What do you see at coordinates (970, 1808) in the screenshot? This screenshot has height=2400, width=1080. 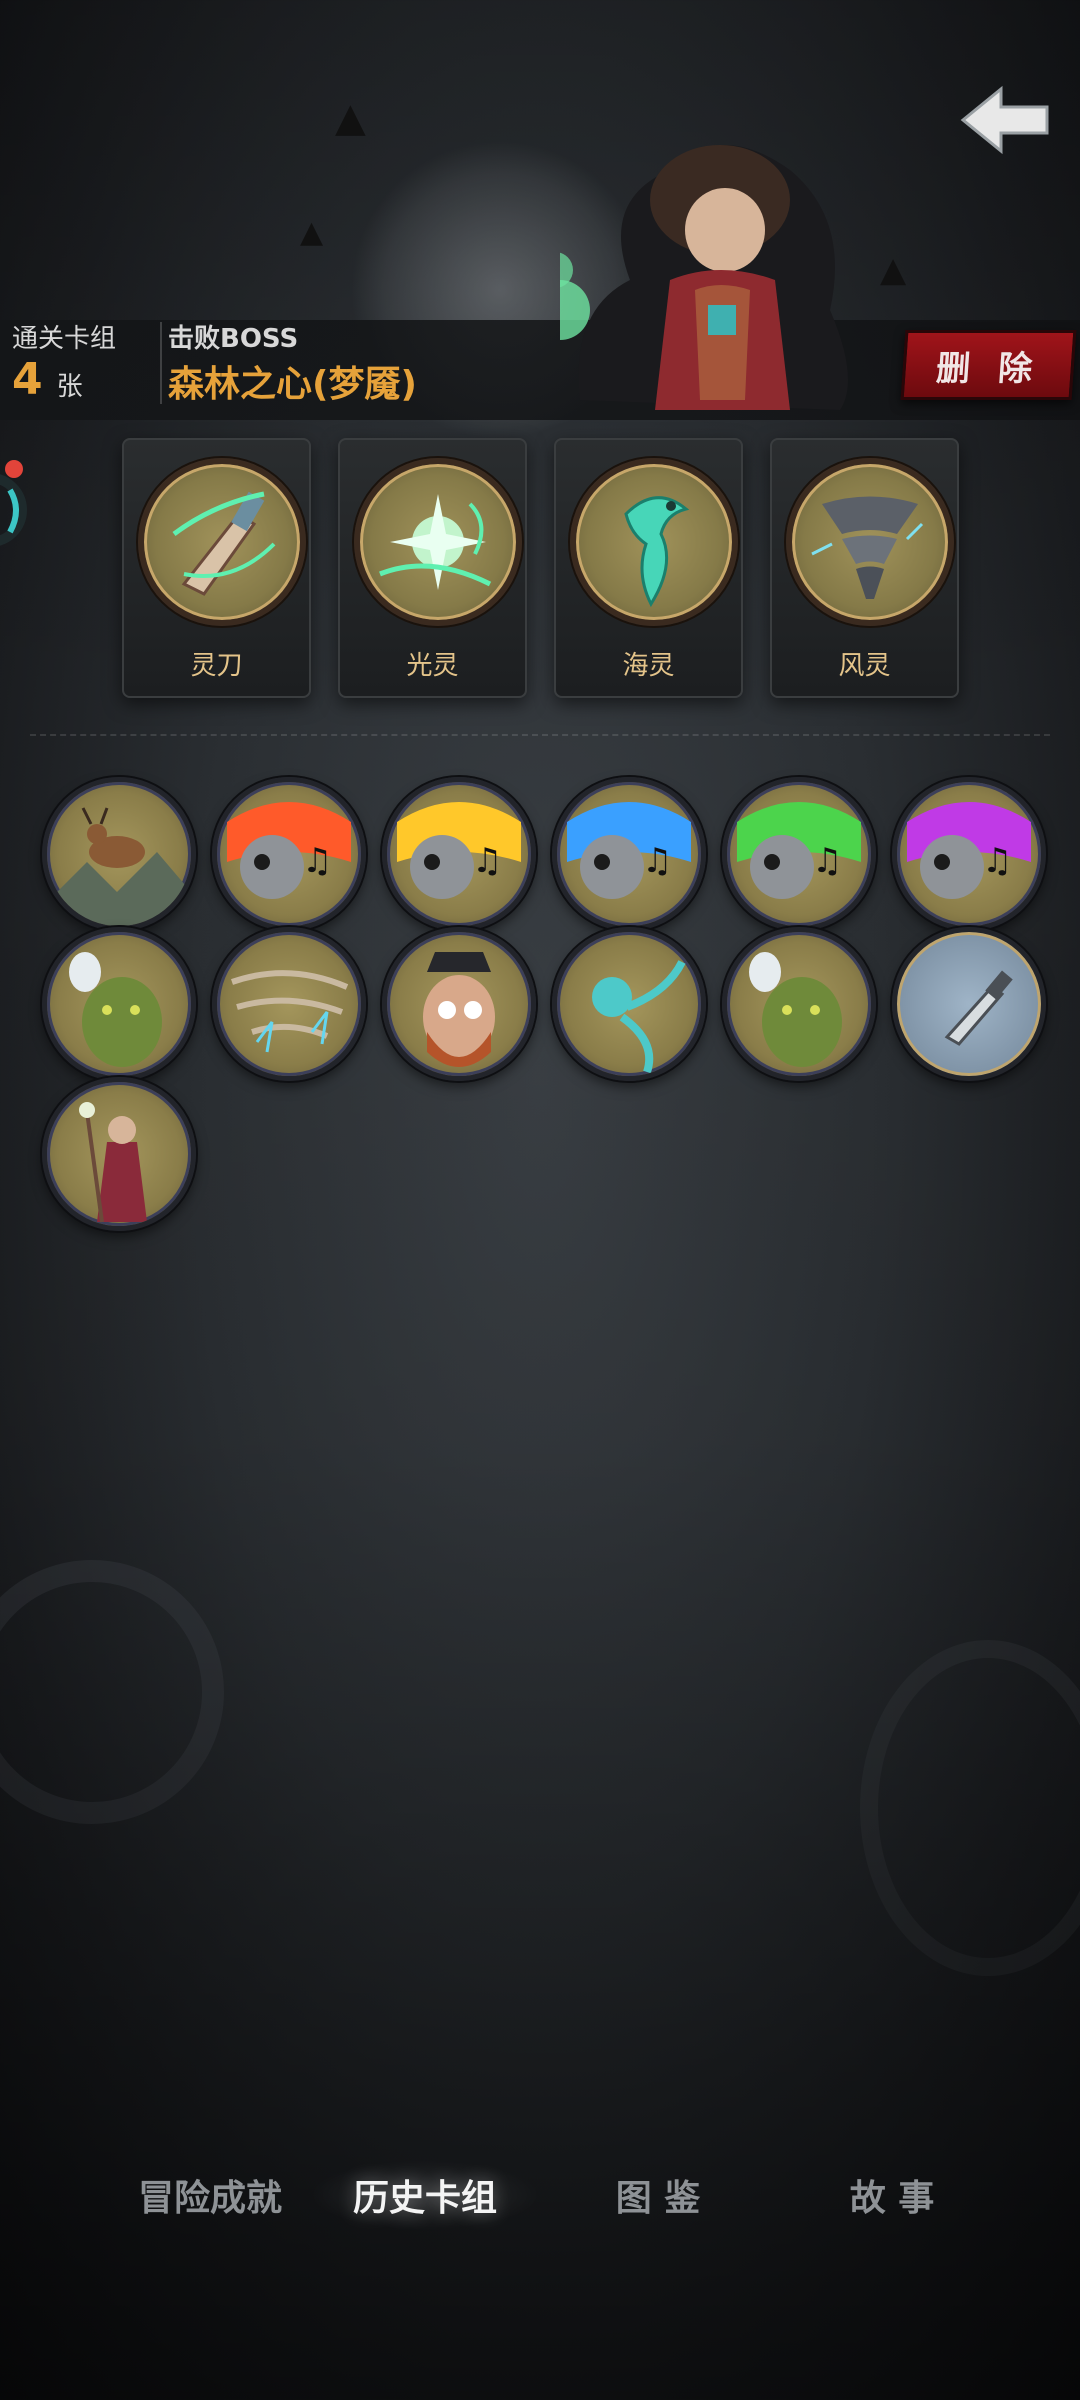 I see `clock-background-decoration` at bounding box center [970, 1808].